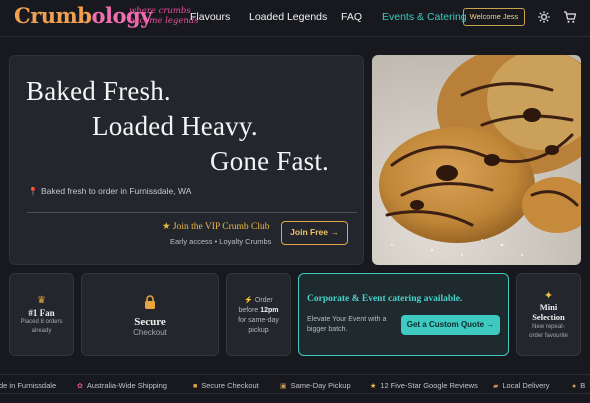  Describe the element at coordinates (98, 91) in the screenshot. I see `hero-heading-line1: Baked Fresh.` at that location.